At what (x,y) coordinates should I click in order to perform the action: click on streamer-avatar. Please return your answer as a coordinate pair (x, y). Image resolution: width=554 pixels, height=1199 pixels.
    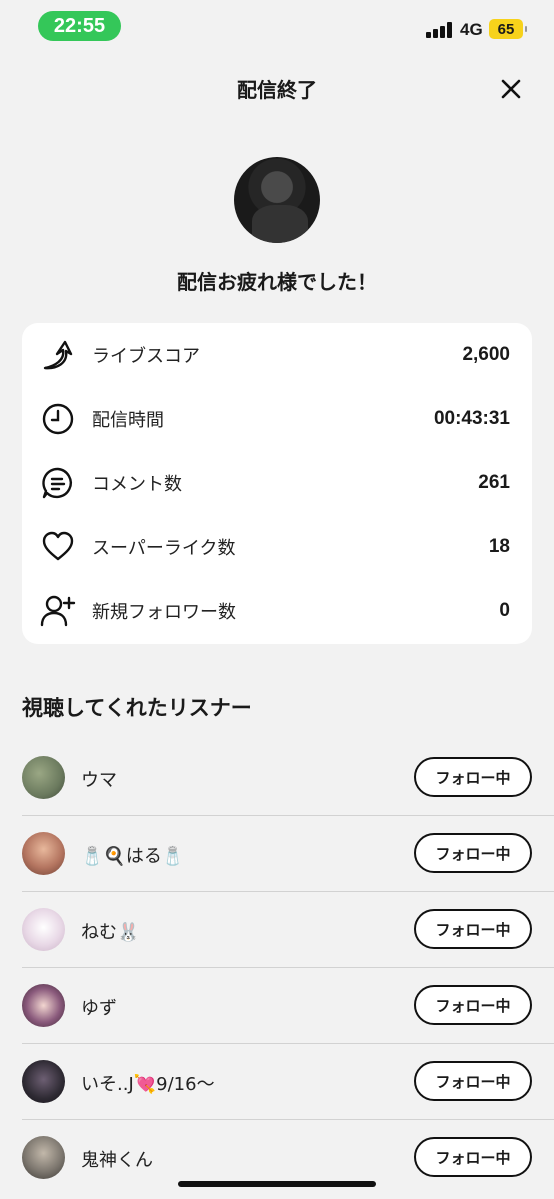
    Looking at the image, I should click on (277, 200).